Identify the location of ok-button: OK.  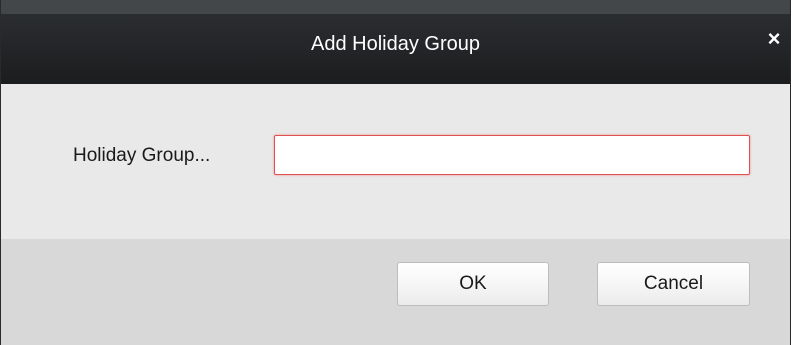
(473, 284).